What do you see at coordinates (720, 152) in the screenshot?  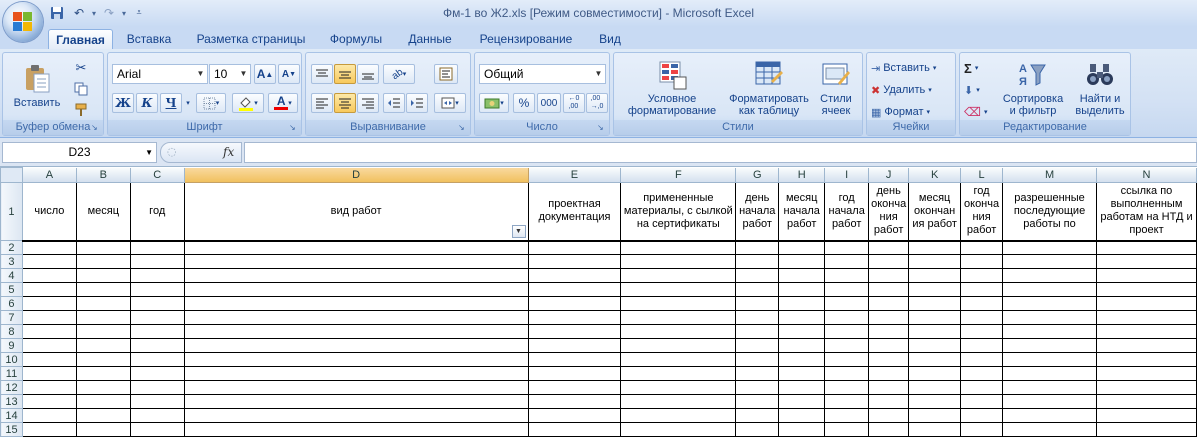 I see `formula-input` at bounding box center [720, 152].